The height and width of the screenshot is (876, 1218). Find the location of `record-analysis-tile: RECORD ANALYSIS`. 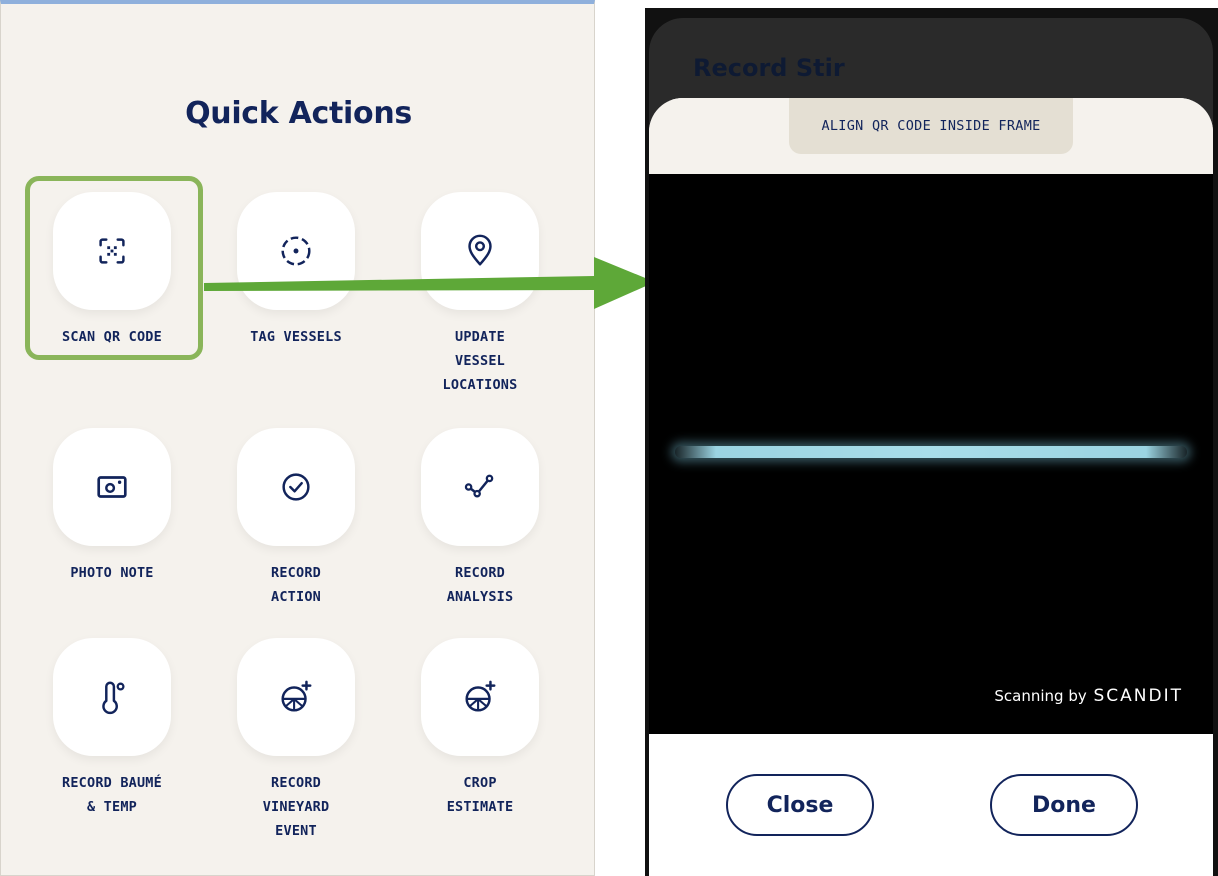

record-analysis-tile: RECORD ANALYSIS is located at coordinates (480, 518).